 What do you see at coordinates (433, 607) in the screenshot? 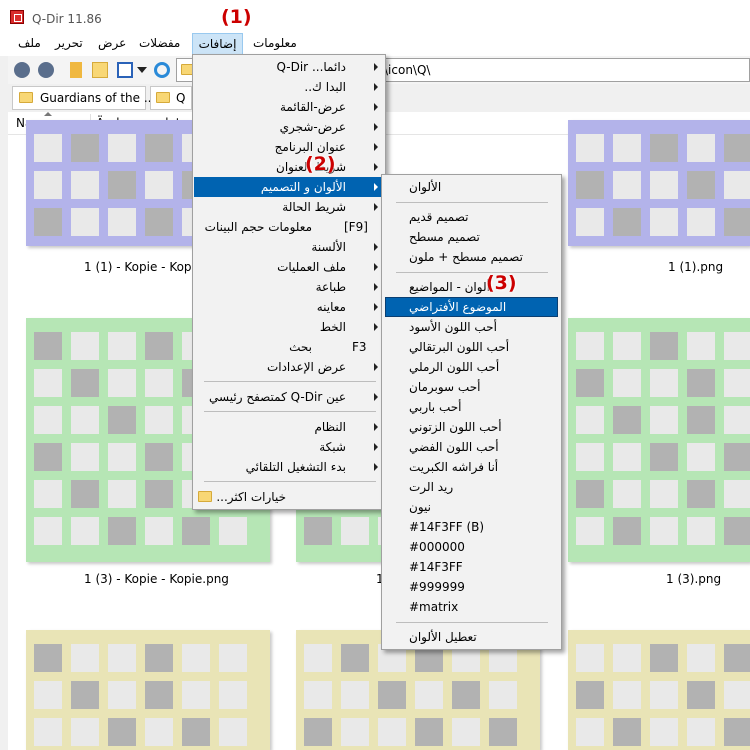
I see `colors-menu-item: #matrix` at bounding box center [433, 607].